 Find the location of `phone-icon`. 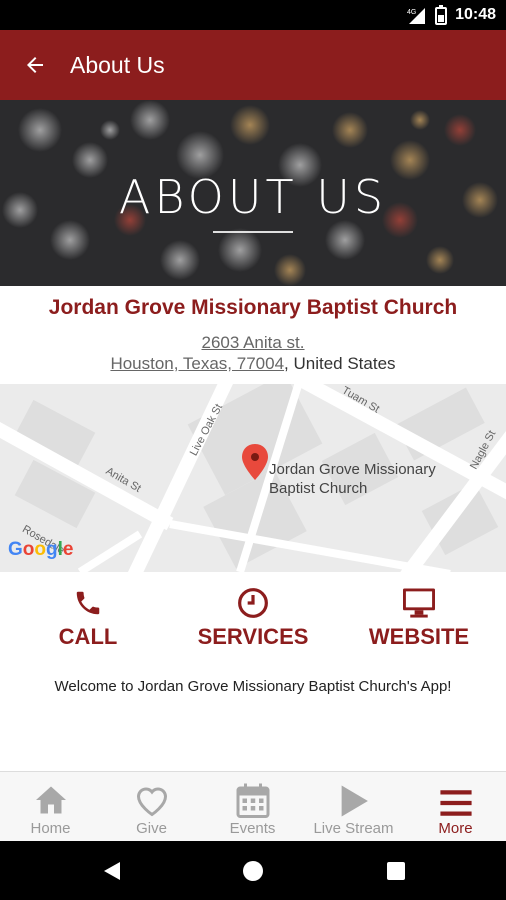

phone-icon is located at coordinates (88, 603).